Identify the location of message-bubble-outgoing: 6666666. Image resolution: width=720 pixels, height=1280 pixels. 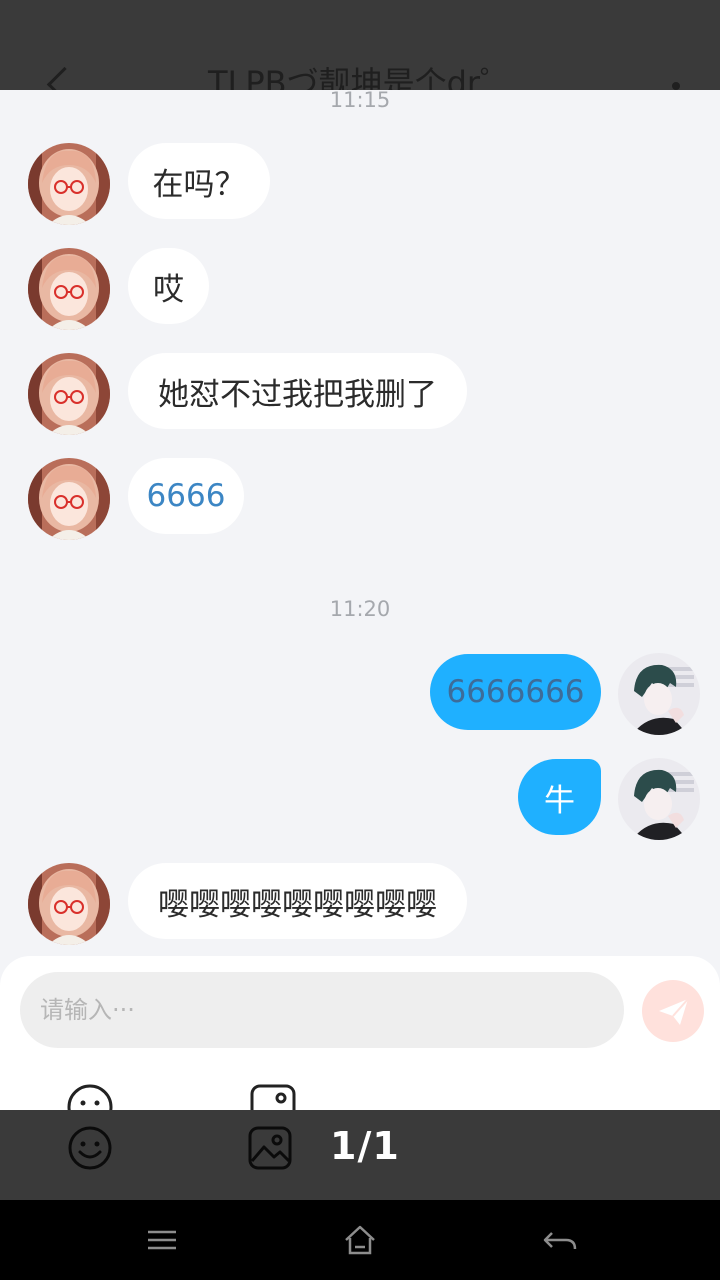
(515, 692).